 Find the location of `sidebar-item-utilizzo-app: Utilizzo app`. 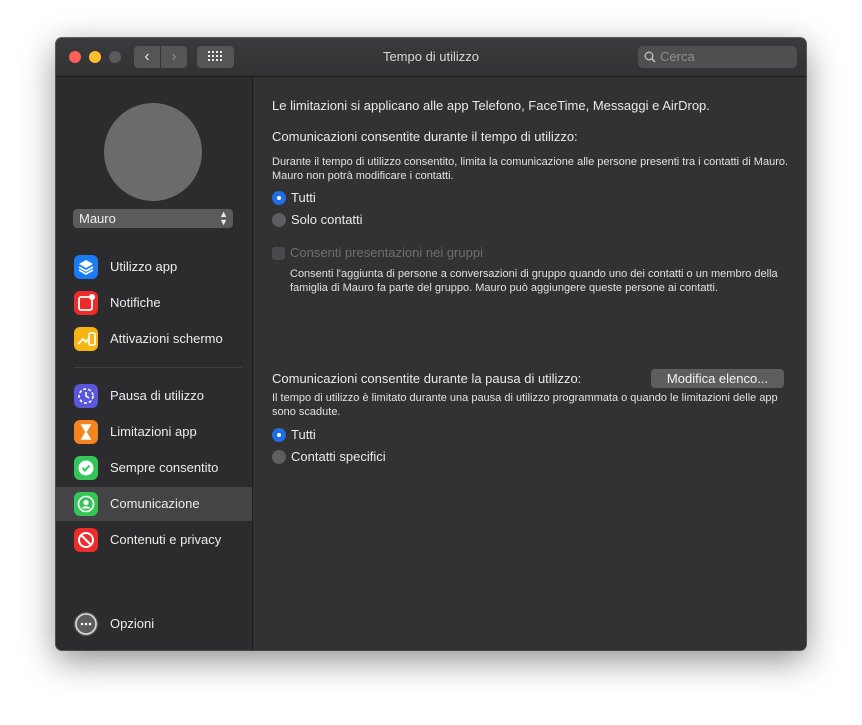

sidebar-item-utilizzo-app: Utilizzo app is located at coordinates (154, 267).